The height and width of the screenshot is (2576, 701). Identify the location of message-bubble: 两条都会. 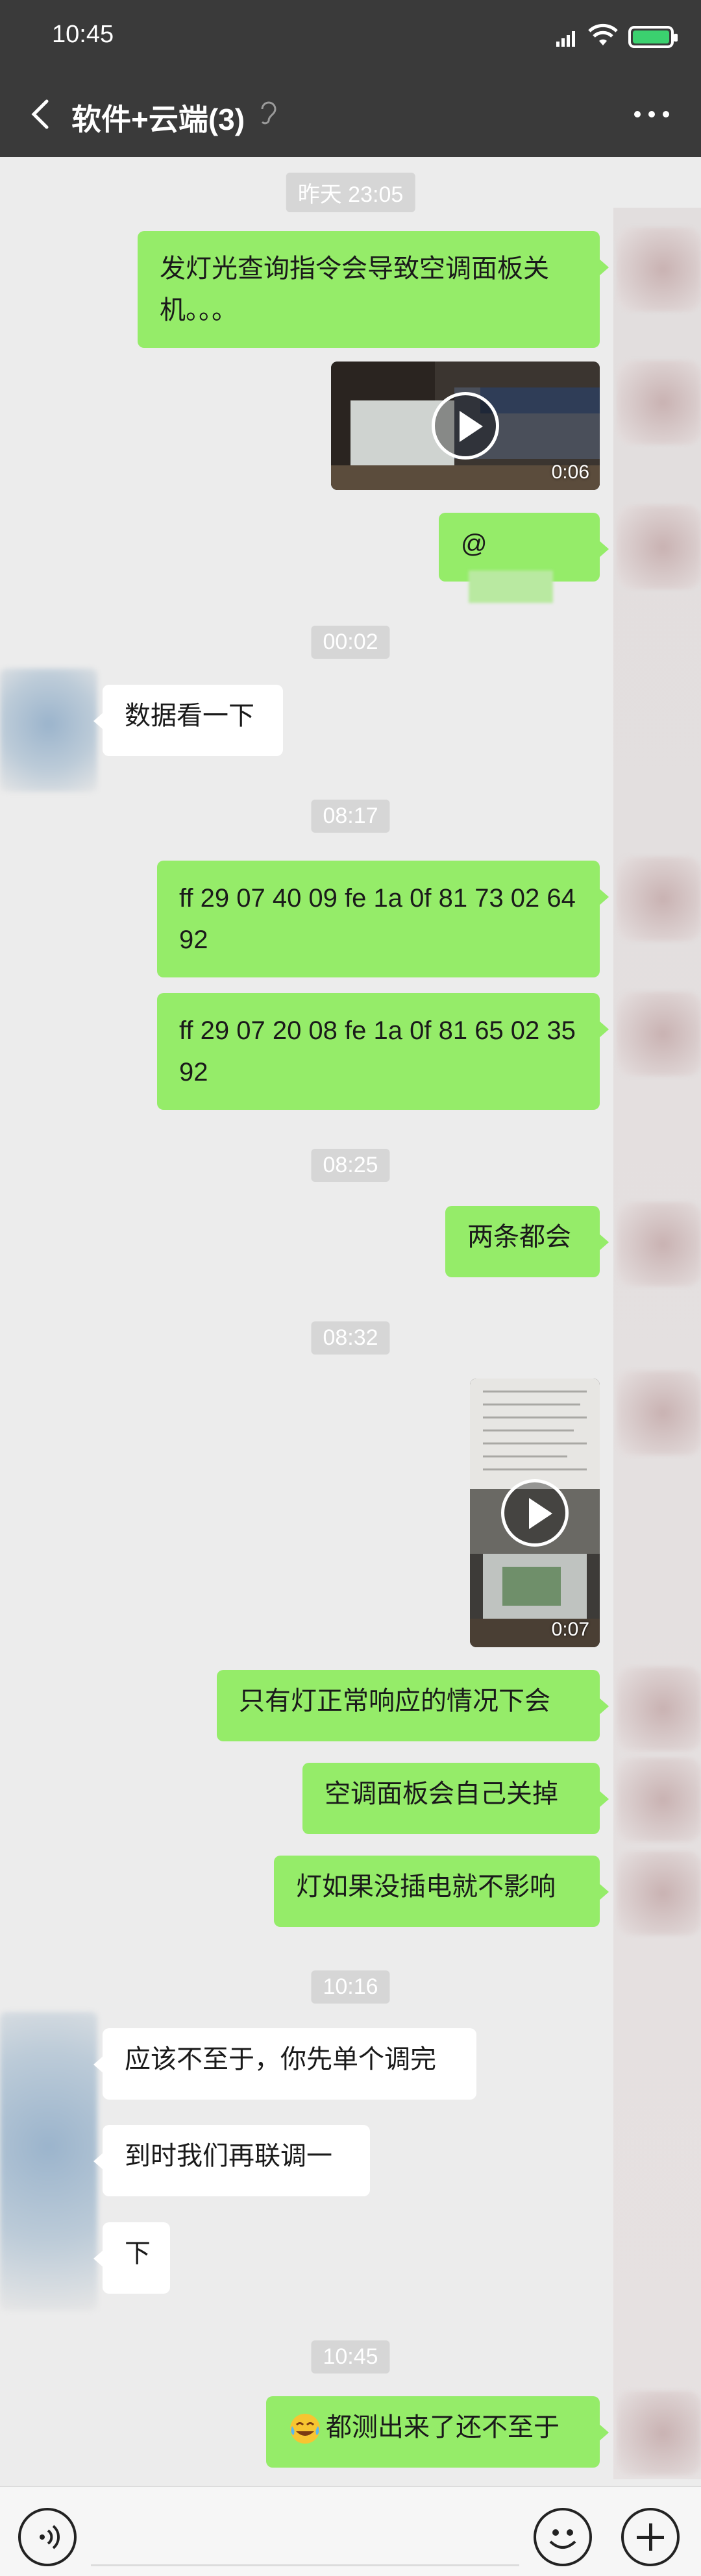
(527, 1241).